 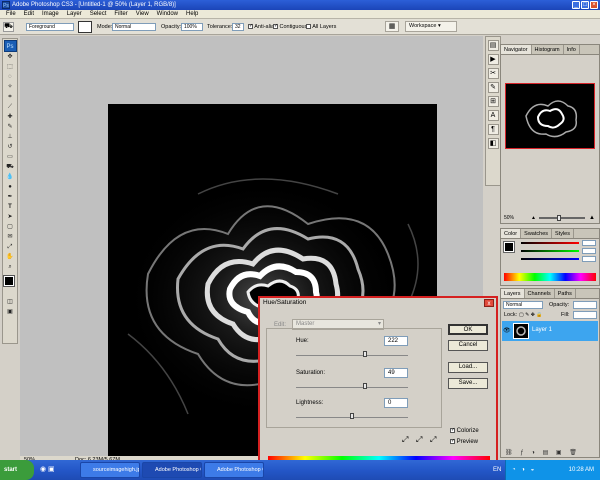 What do you see at coordinates (10, 67) in the screenshot?
I see `marquee-tool-icon: ⬚` at bounding box center [10, 67].